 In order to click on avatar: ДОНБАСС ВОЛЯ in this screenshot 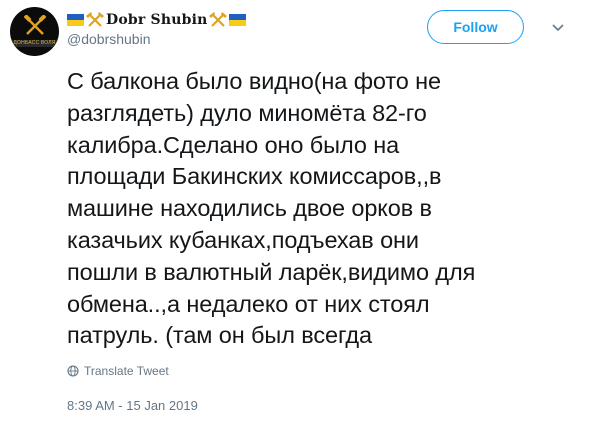, I will do `click(34, 31)`.